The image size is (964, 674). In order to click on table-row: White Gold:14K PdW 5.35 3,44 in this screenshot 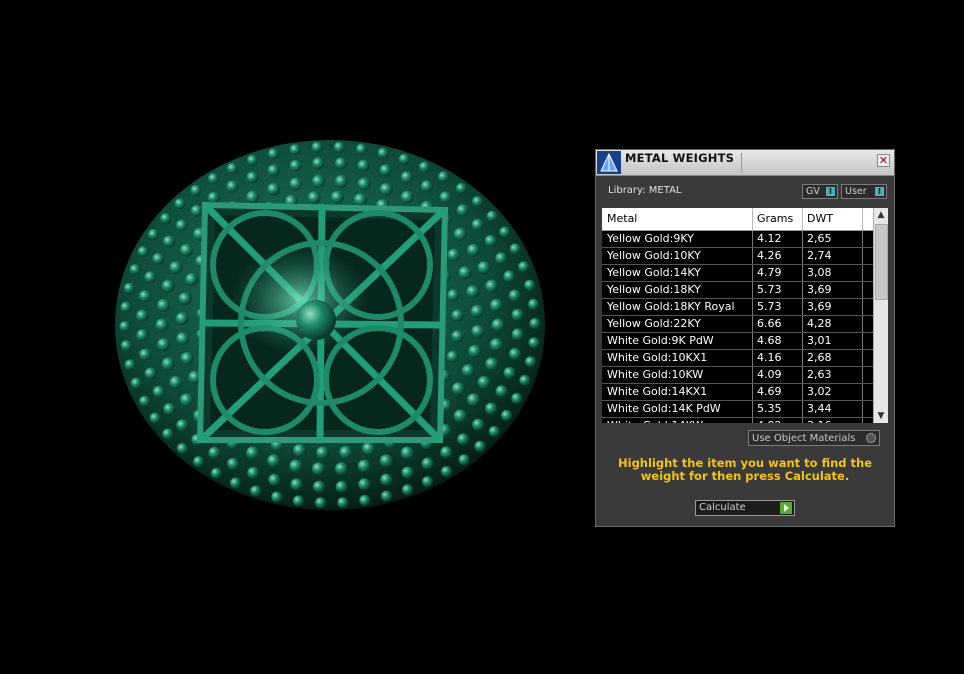, I will do `click(737, 409)`.